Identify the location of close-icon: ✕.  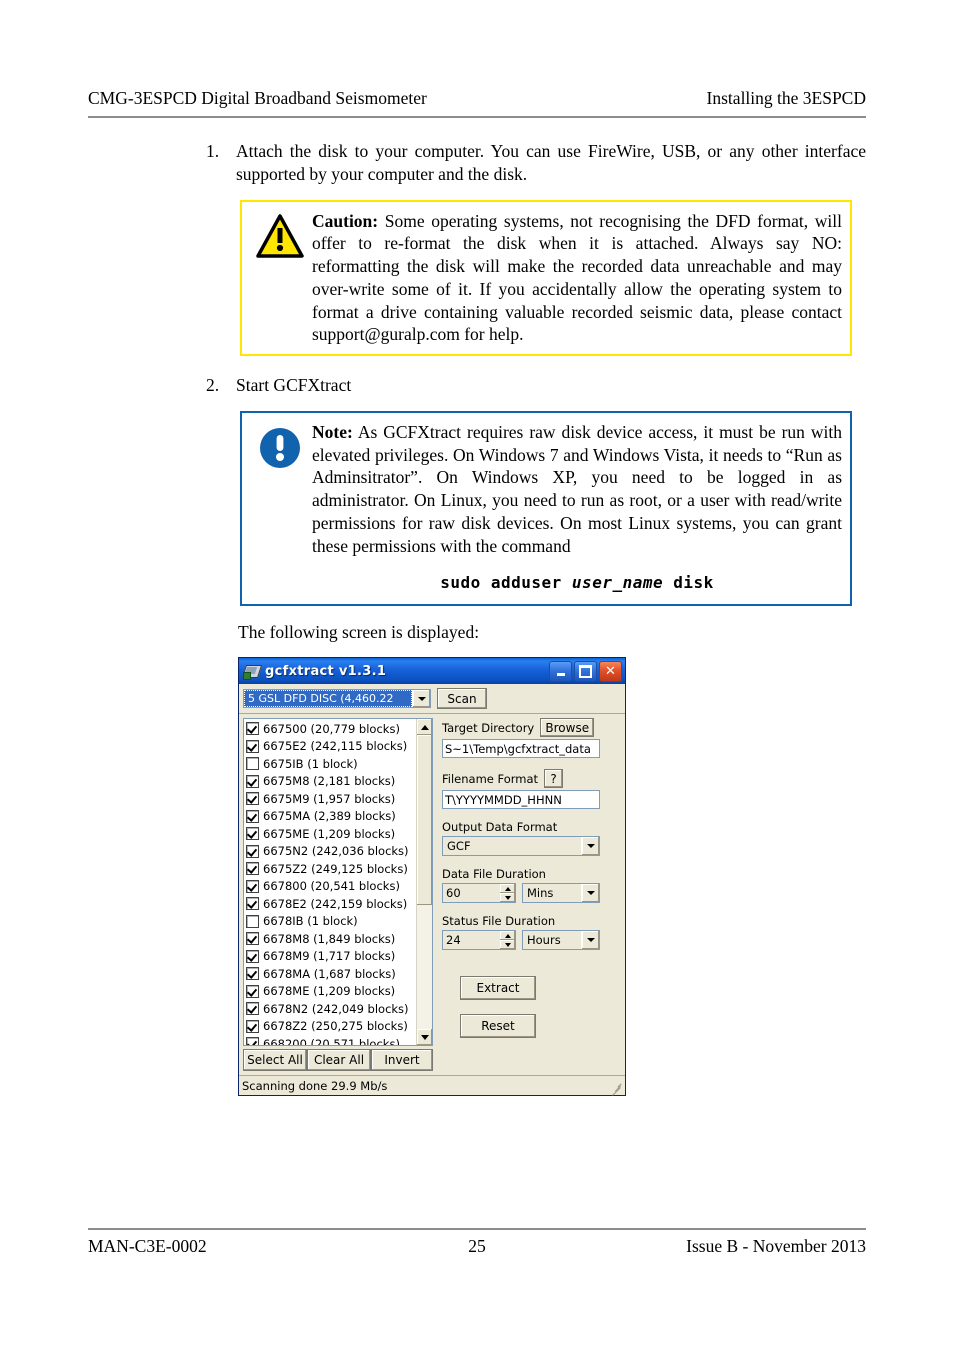
(610, 671).